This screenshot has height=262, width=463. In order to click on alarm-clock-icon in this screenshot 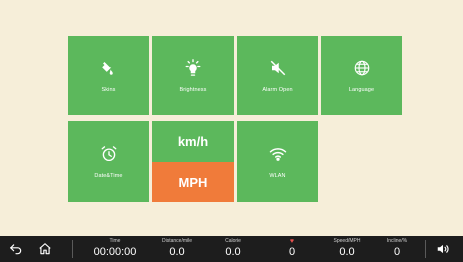, I will do `click(109, 154)`.